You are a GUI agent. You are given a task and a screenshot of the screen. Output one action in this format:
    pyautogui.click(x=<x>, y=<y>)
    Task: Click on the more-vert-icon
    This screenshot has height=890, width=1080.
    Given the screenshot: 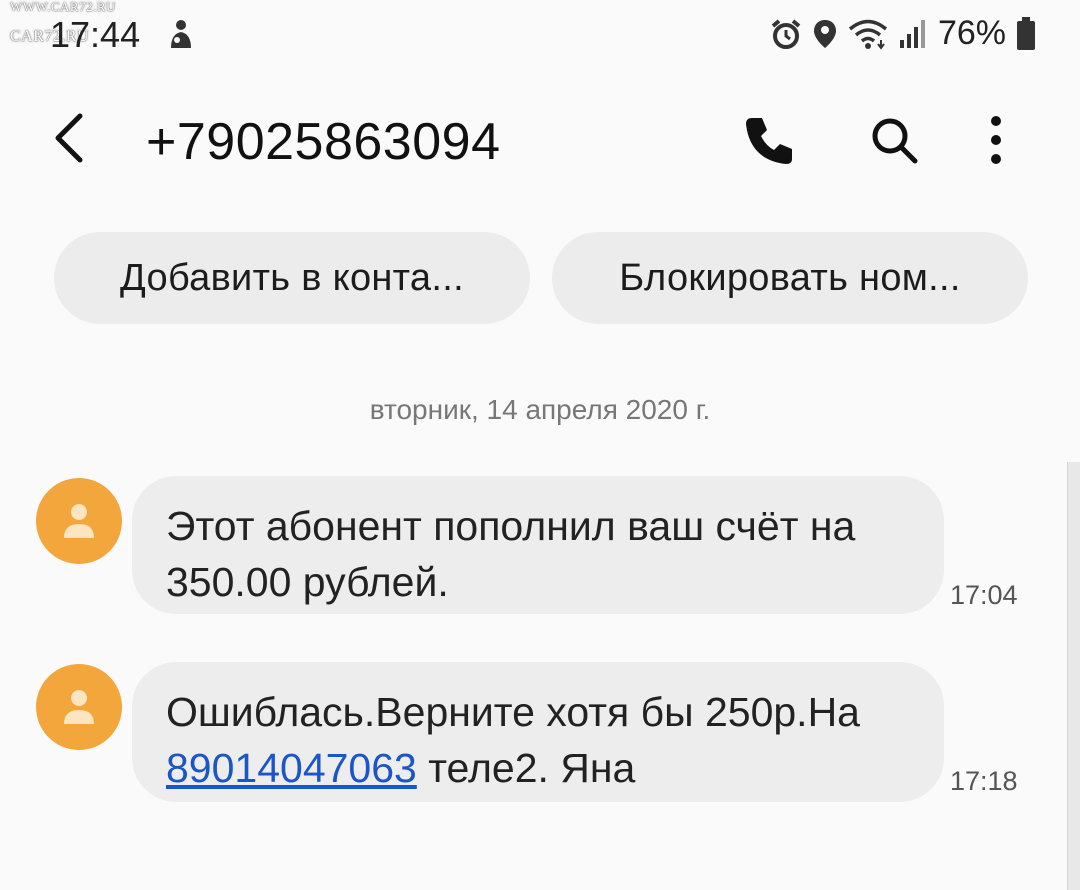 What is the action you would take?
    pyautogui.click(x=996, y=140)
    